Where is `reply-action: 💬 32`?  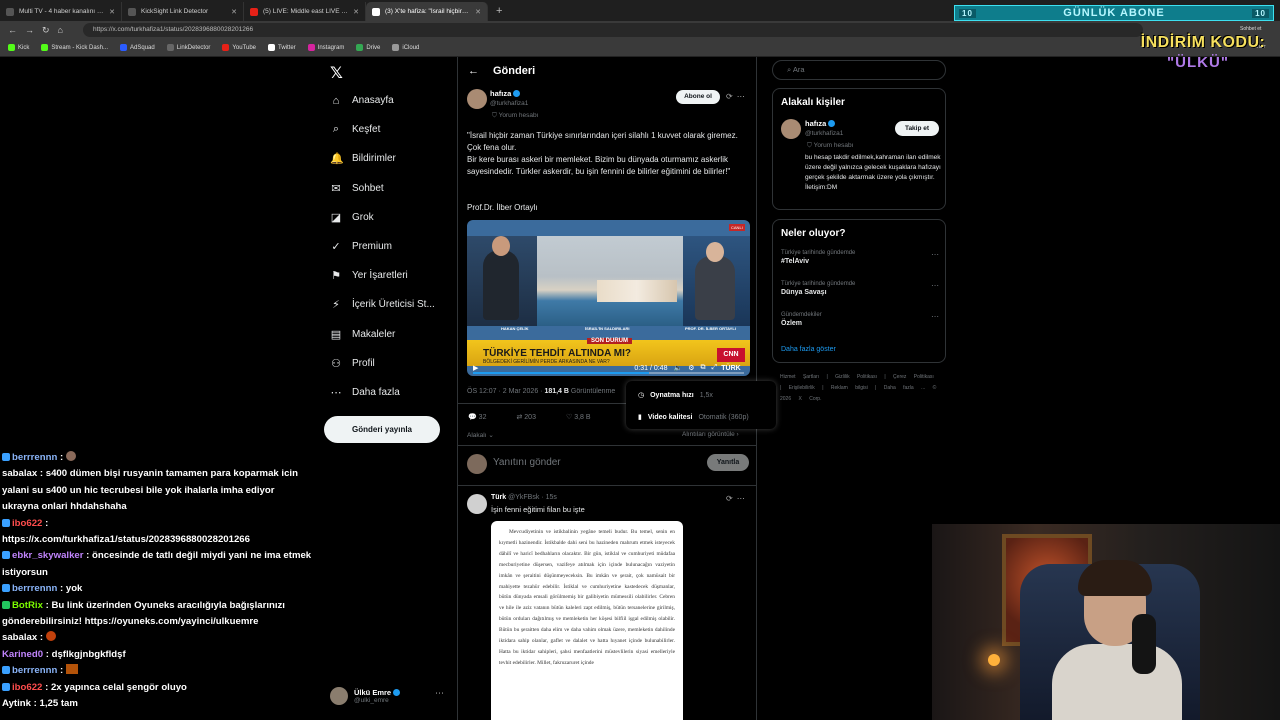
reply-action: 💬 32 is located at coordinates (477, 417).